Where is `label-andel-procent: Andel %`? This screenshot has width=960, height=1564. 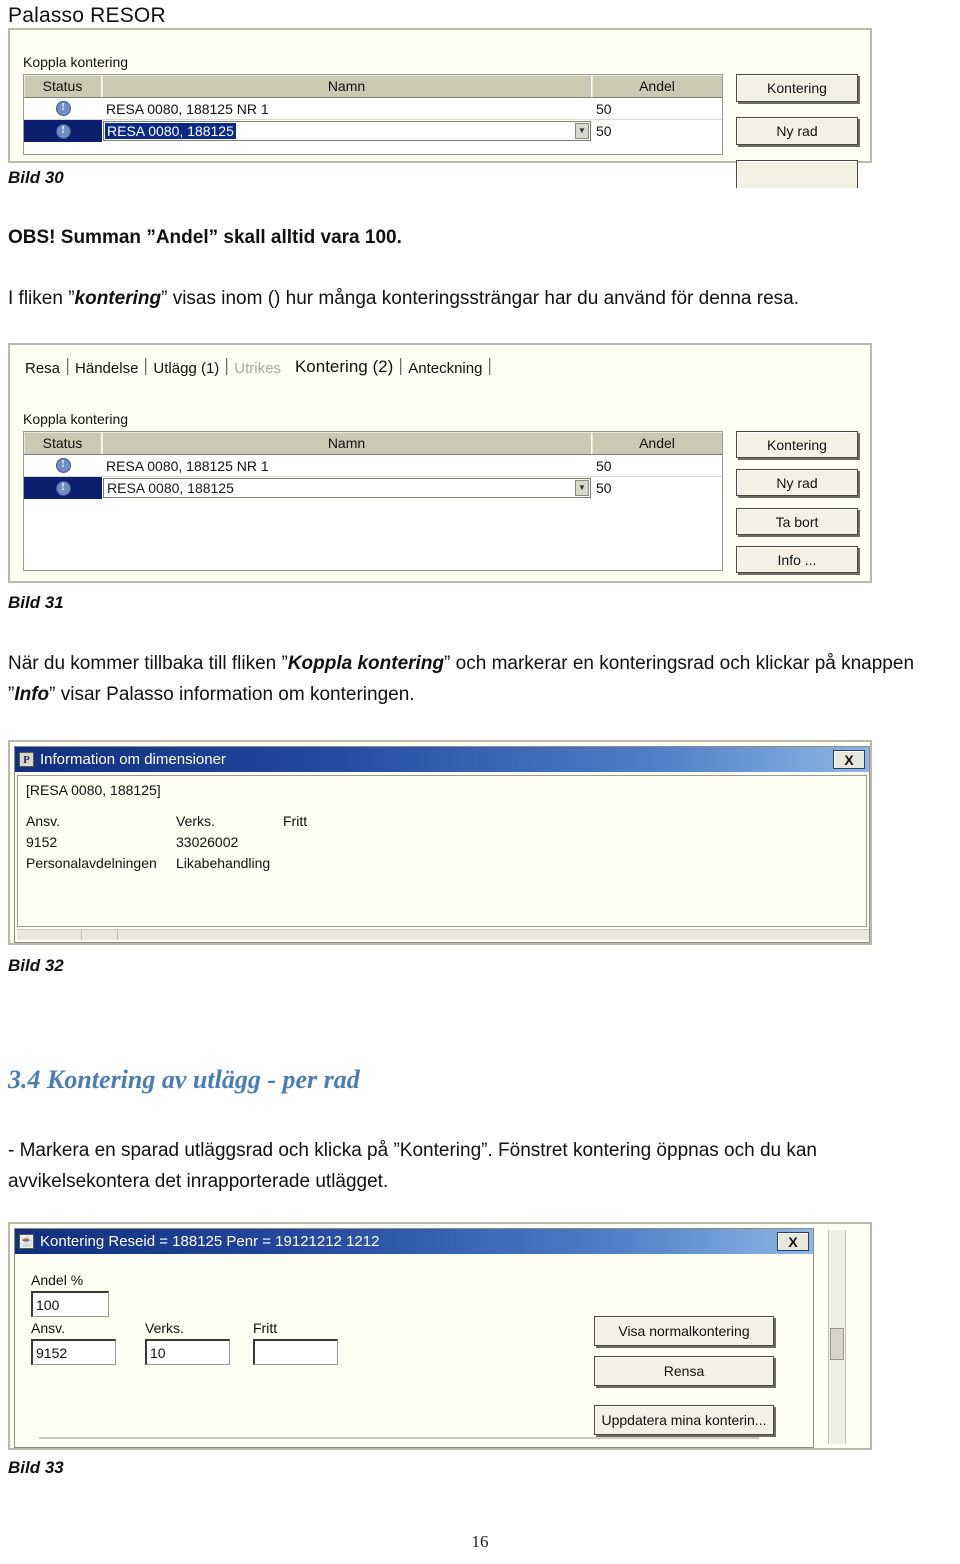 label-andel-procent: Andel % is located at coordinates (57, 1280).